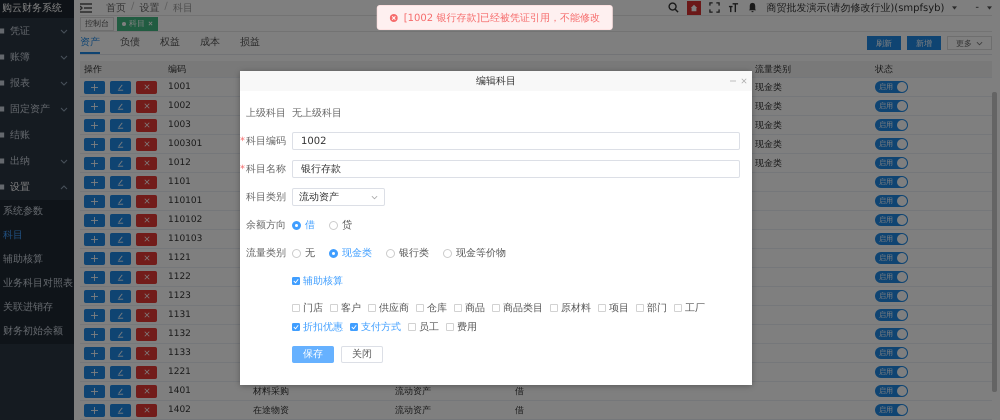  I want to click on user-name: 商贸批发演示(请勿修改行业)(smpfsyb), so click(855, 7).